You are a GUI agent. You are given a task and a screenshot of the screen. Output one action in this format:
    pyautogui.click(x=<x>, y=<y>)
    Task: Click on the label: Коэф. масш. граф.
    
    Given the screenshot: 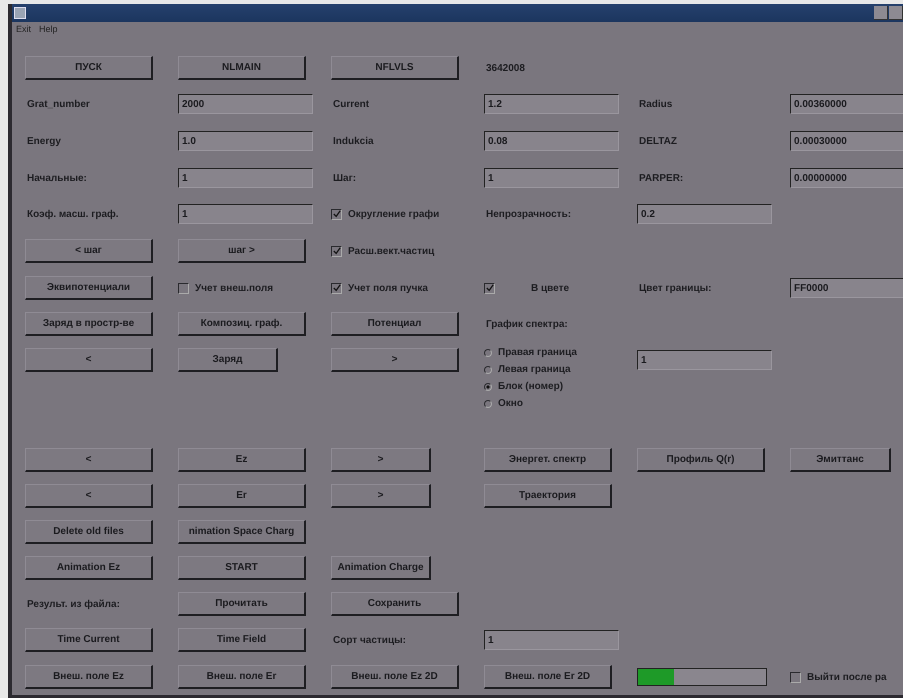 What is the action you would take?
    pyautogui.click(x=72, y=214)
    